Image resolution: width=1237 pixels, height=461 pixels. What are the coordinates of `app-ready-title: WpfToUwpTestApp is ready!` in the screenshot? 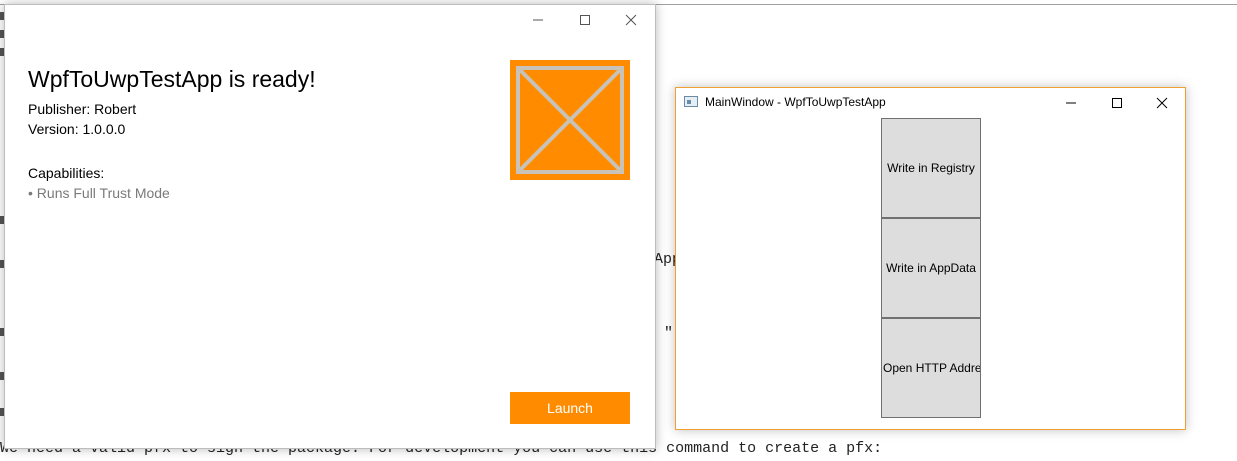 It's located at (172, 79).